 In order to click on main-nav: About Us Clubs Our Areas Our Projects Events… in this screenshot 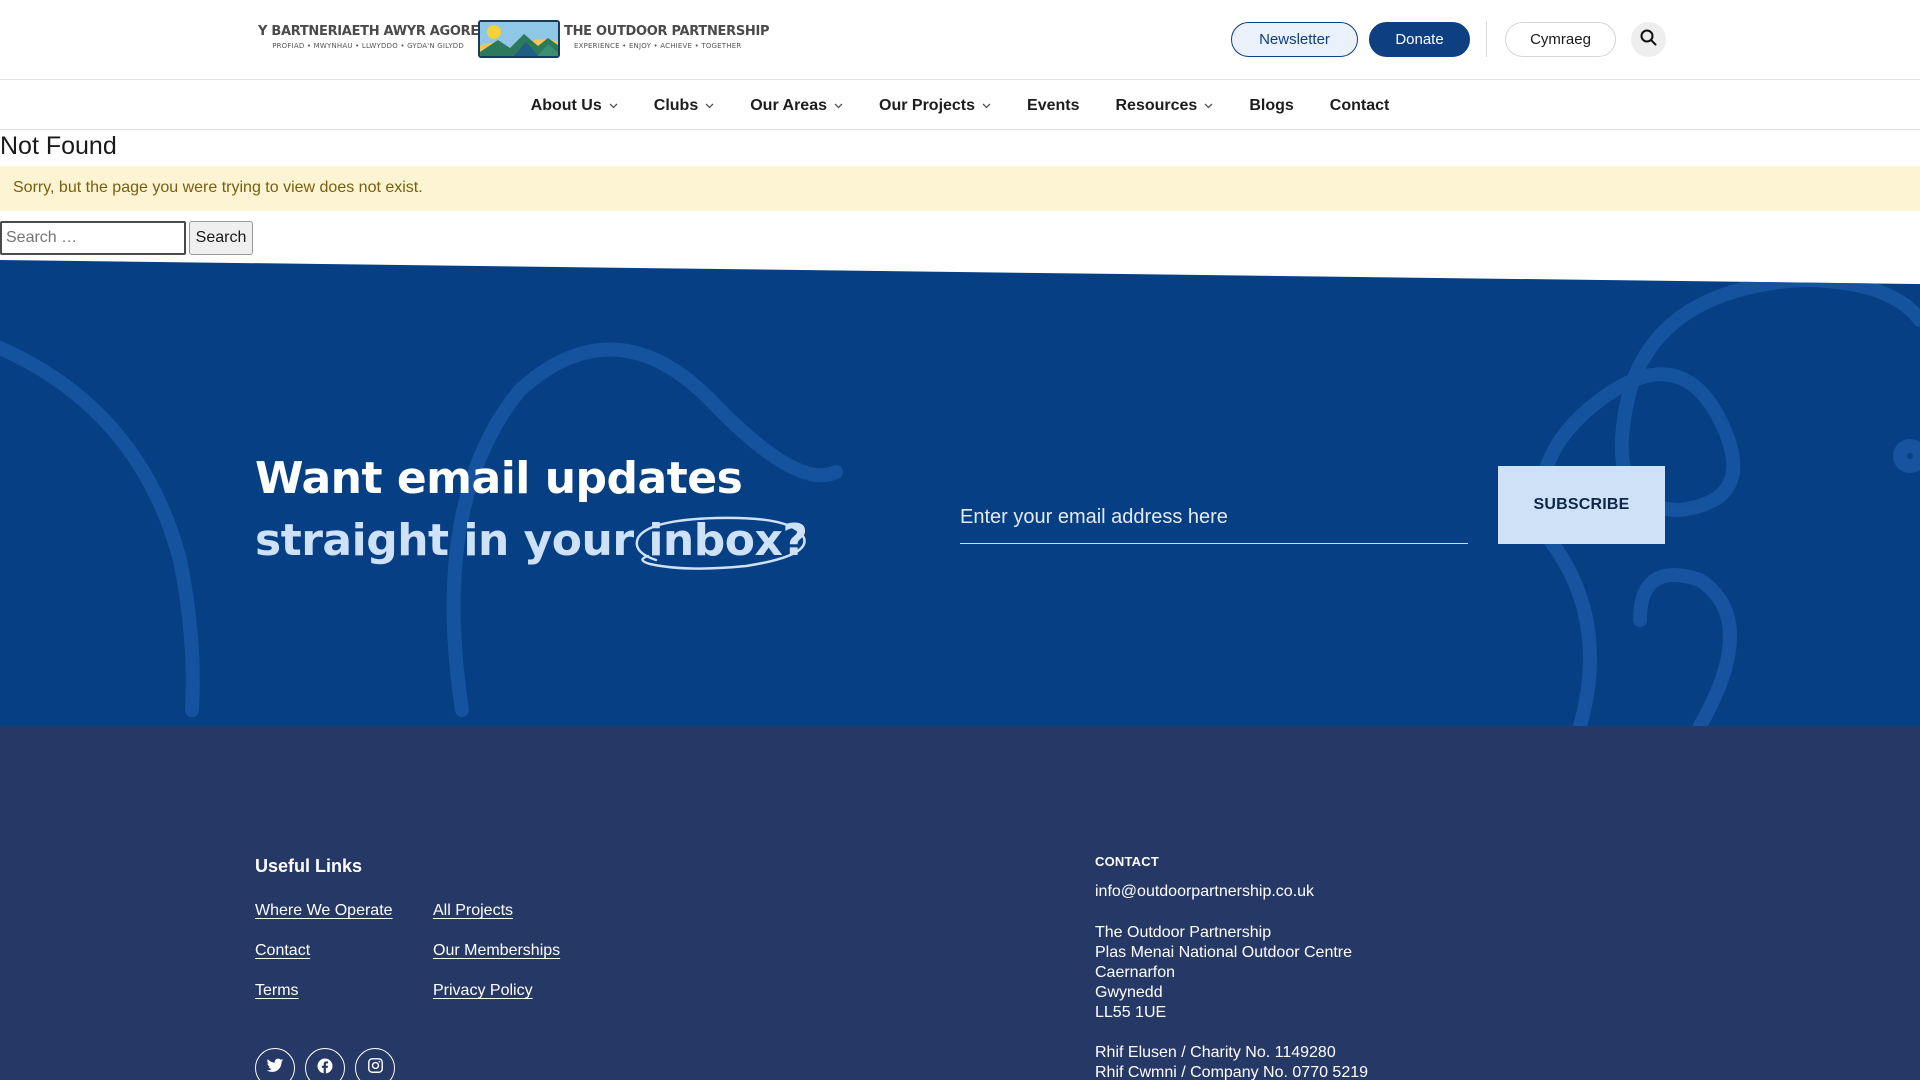, I will do `click(960, 105)`.